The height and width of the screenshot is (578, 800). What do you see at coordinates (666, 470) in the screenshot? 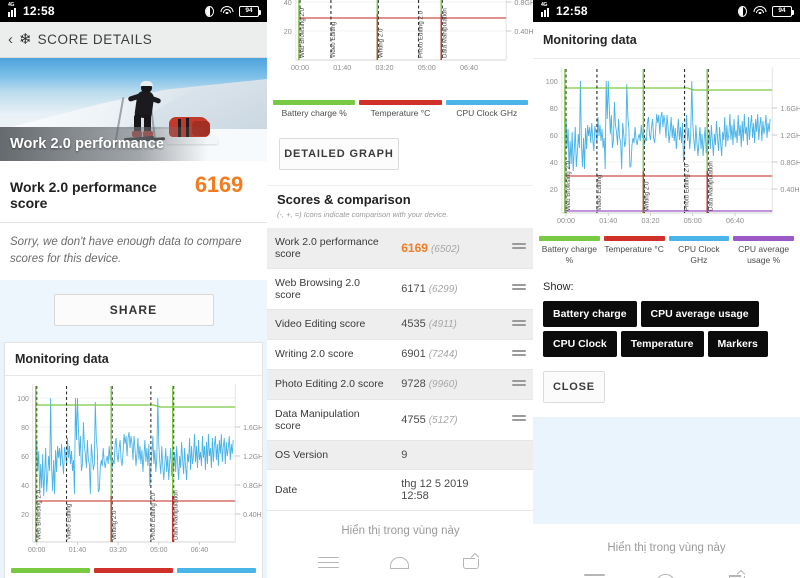
I see `dialog-backdrop` at bounding box center [666, 470].